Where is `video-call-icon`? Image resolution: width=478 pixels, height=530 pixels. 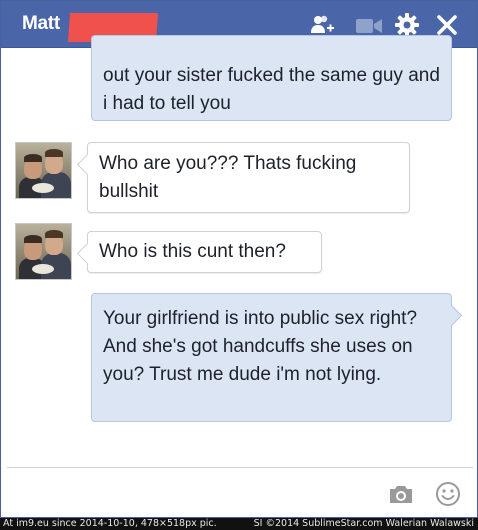
video-call-icon is located at coordinates (369, 26).